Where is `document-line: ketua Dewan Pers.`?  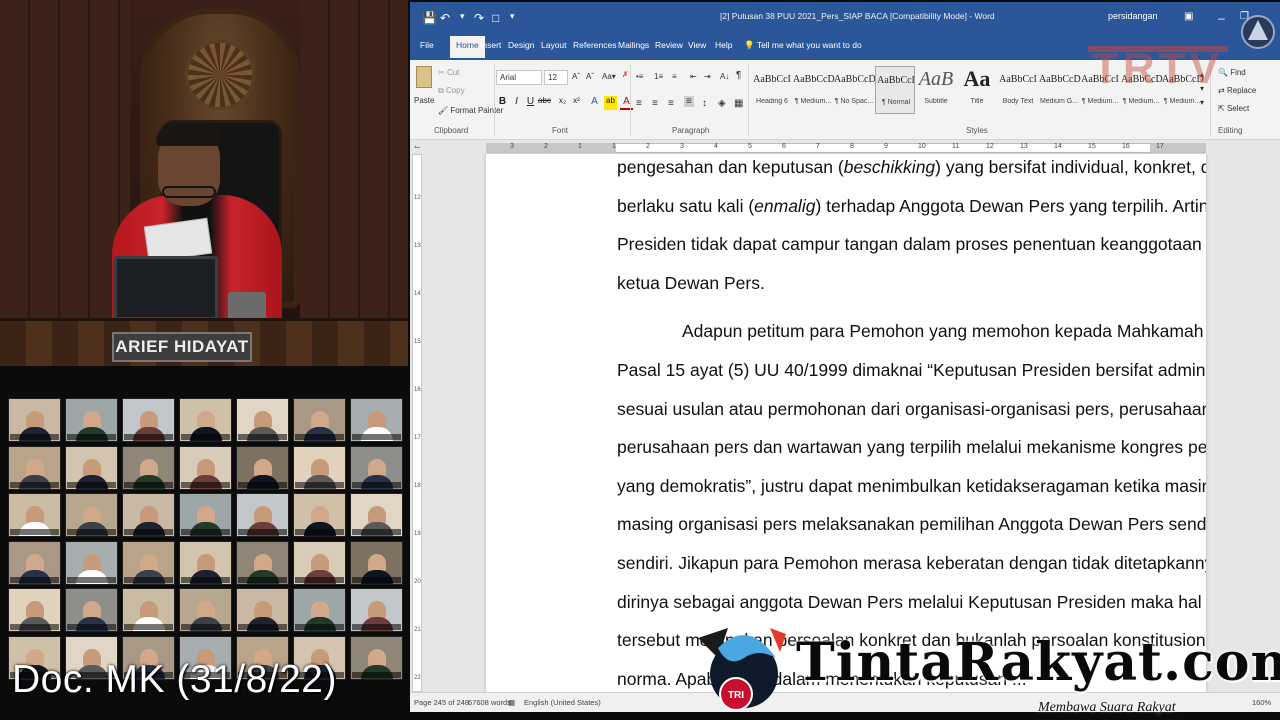
document-line: ketua Dewan Pers. is located at coordinates (884, 283).